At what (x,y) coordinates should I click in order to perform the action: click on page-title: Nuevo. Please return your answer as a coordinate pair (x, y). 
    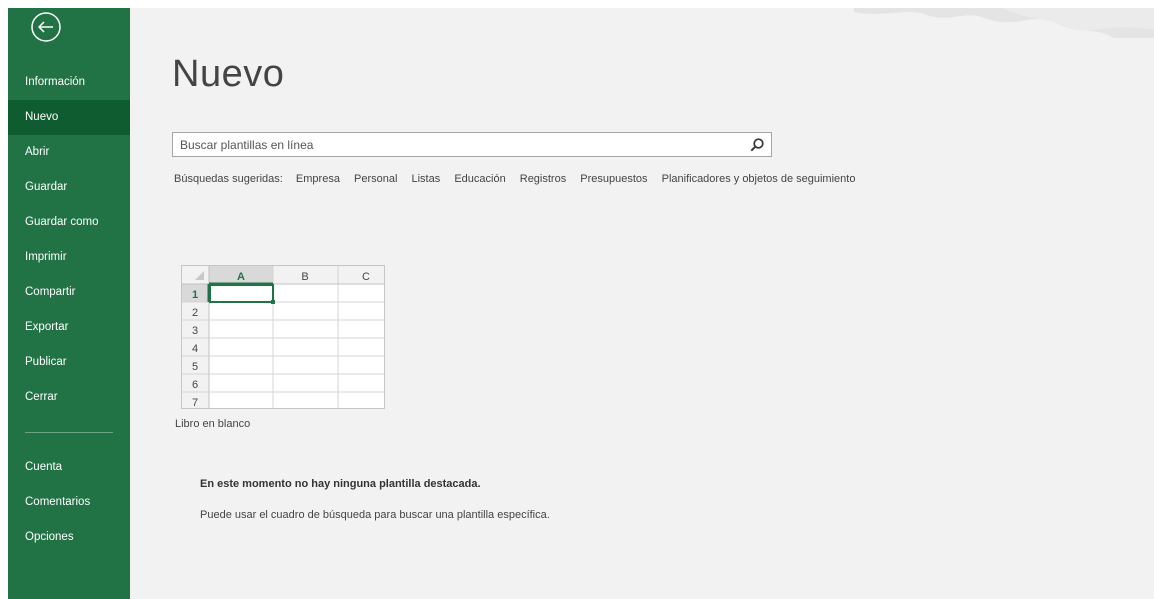
    Looking at the image, I should click on (228, 74).